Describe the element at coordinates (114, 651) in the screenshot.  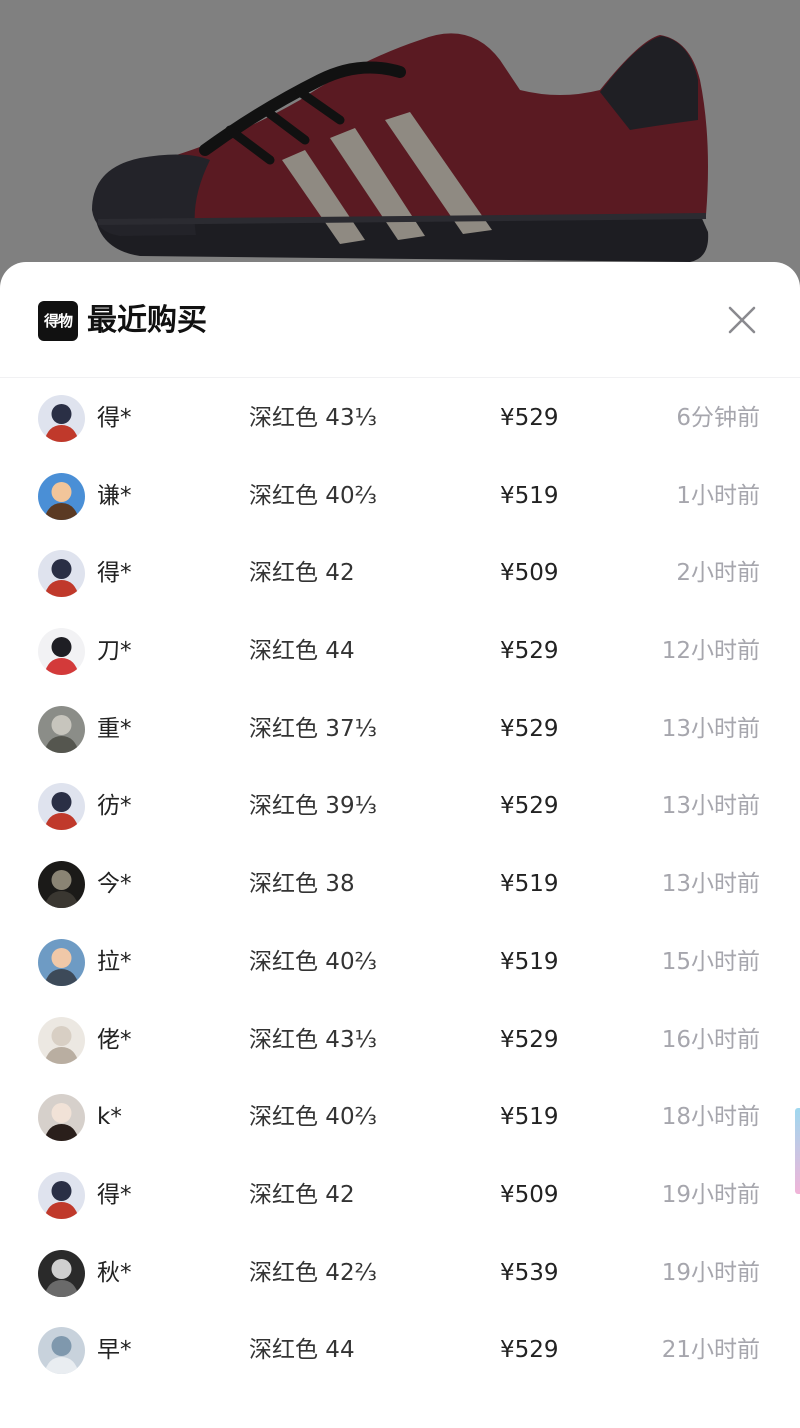
I see `purchase-name: 刀*` at that location.